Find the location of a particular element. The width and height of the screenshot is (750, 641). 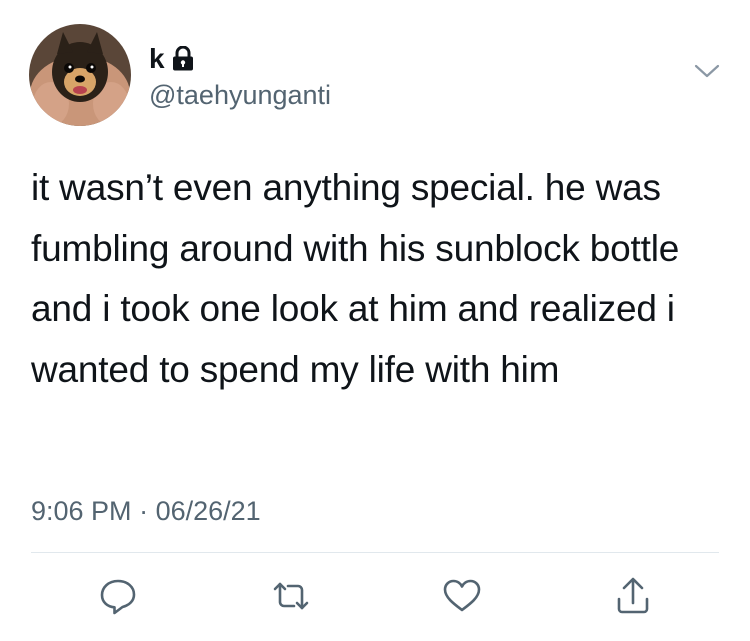

lock-icon is located at coordinates (183, 58).